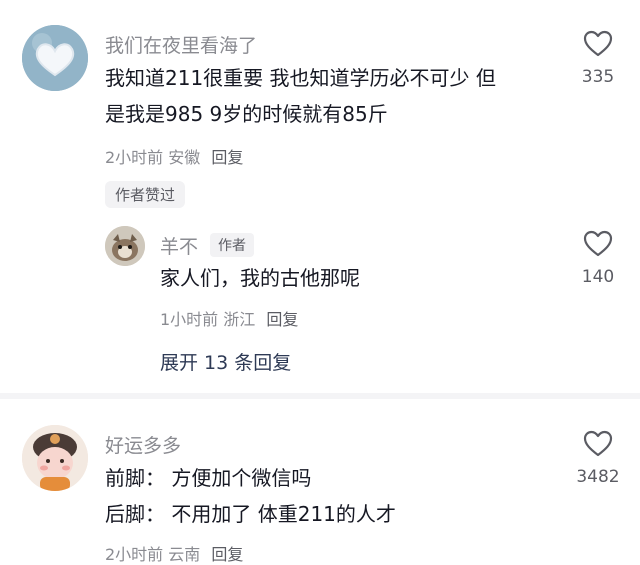 This screenshot has width=640, height=565. Describe the element at coordinates (320, 396) in the screenshot. I see `divider` at that location.